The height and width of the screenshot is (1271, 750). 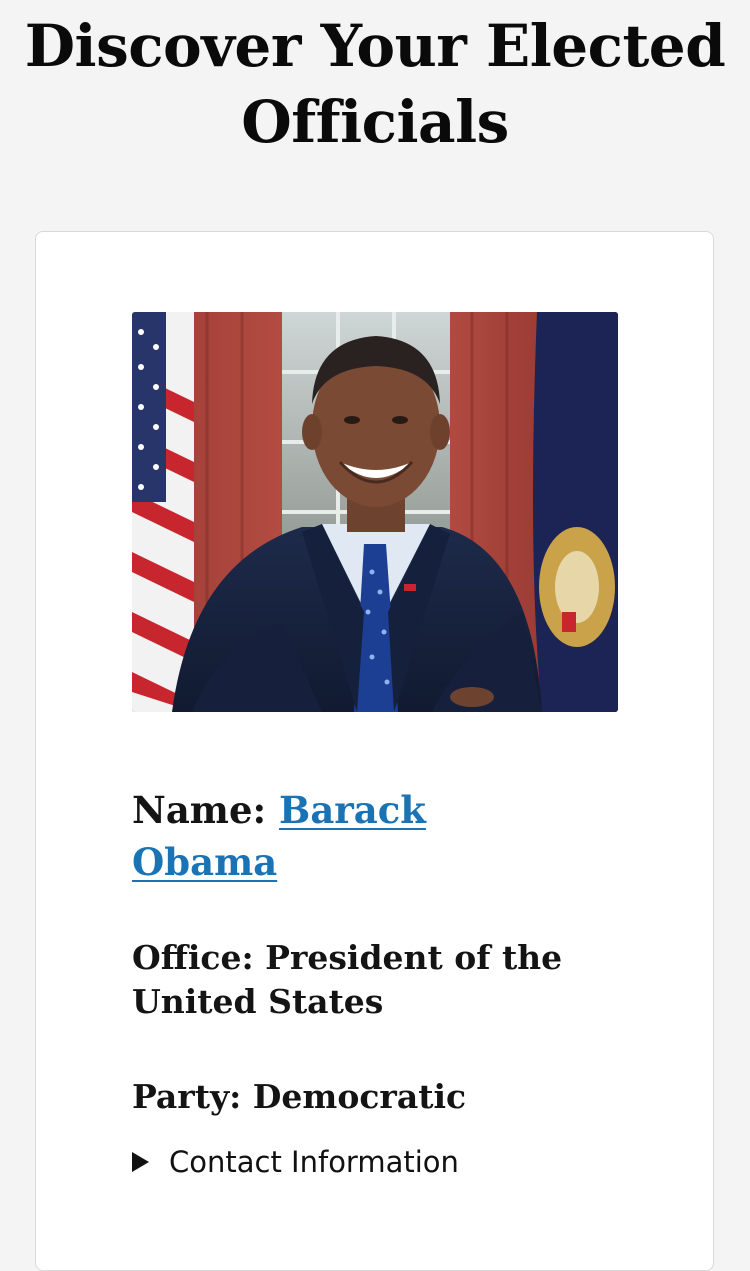 I want to click on office-label: Office:, so click(x=193, y=957).